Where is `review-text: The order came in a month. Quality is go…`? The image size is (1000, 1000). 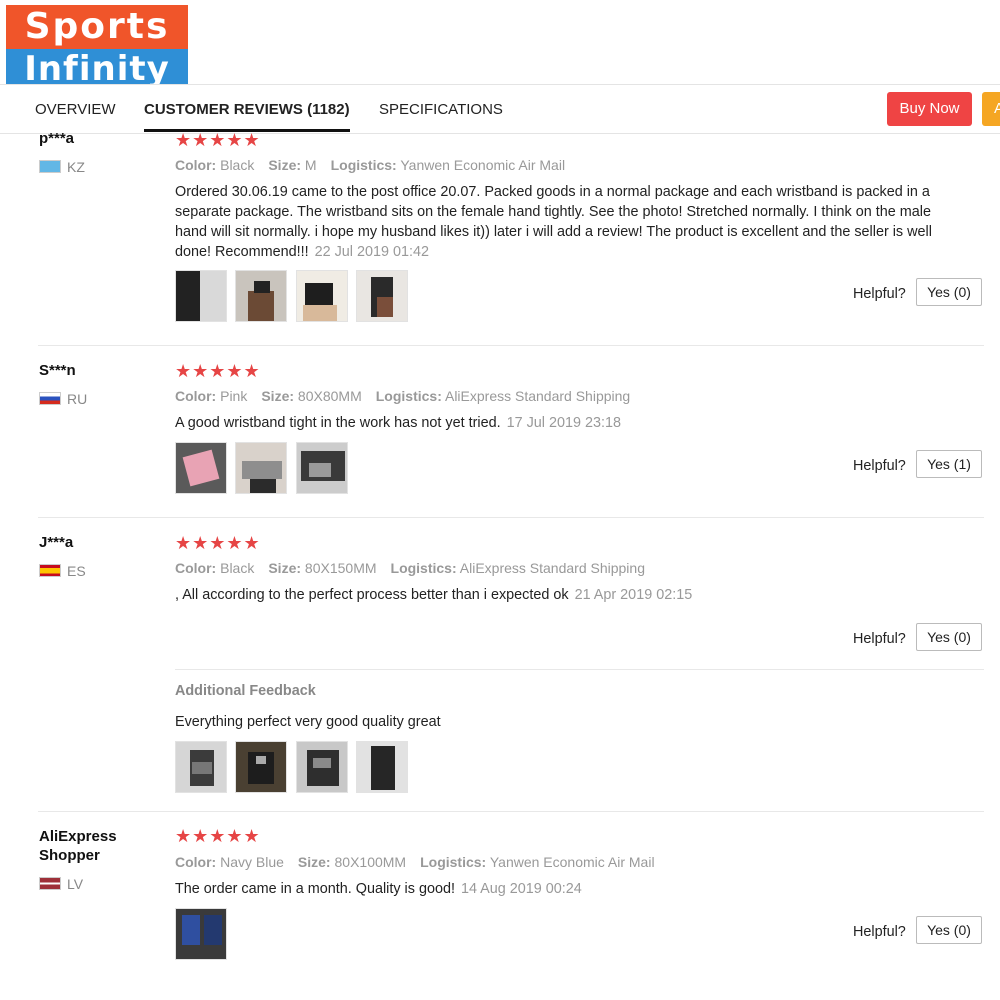
review-text: The order came in a month. Quality is go… is located at coordinates (570, 889).